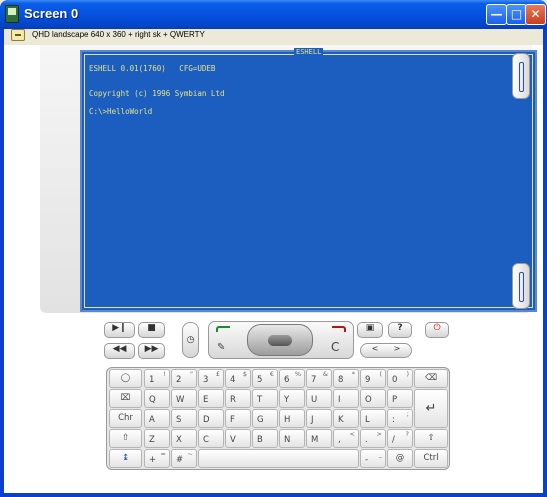 This screenshot has height=497, width=547. Describe the element at coordinates (292, 378) in the screenshot. I see `key-6: 6%` at that location.